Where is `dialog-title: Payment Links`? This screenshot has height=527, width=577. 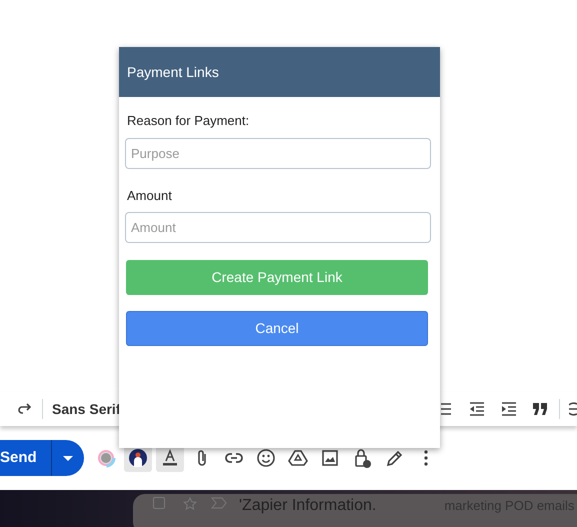 dialog-title: Payment Links is located at coordinates (173, 72).